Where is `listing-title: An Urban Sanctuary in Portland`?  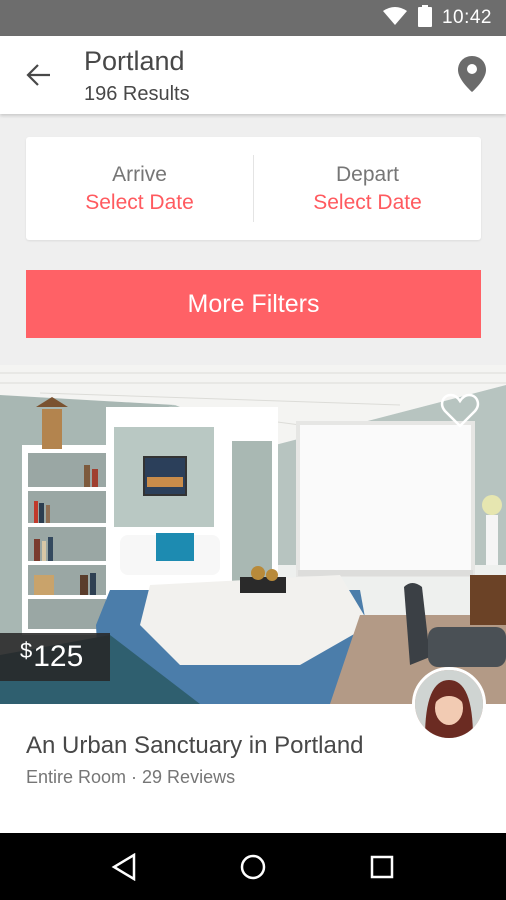 listing-title: An Urban Sanctuary in Portland is located at coordinates (195, 746).